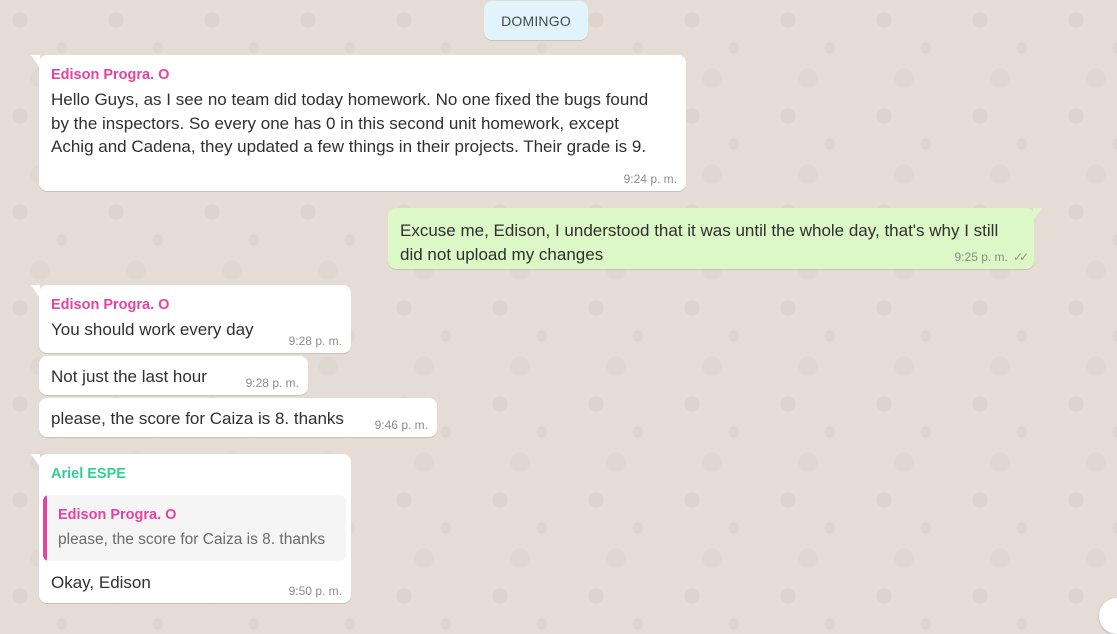 This screenshot has height=634, width=1117. Describe the element at coordinates (192, 539) in the screenshot. I see `quoted-text: please, the score for Caiza is 8. thanks` at that location.